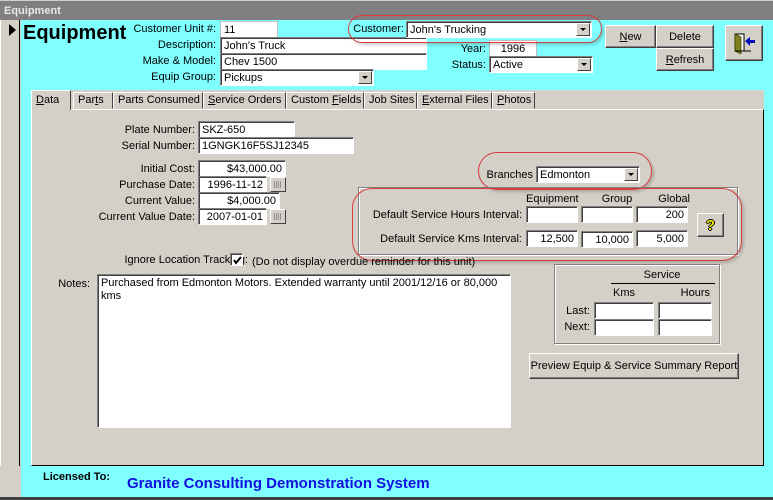  Describe the element at coordinates (662, 238) in the screenshot. I see `kms-global-input: 5,000` at that location.